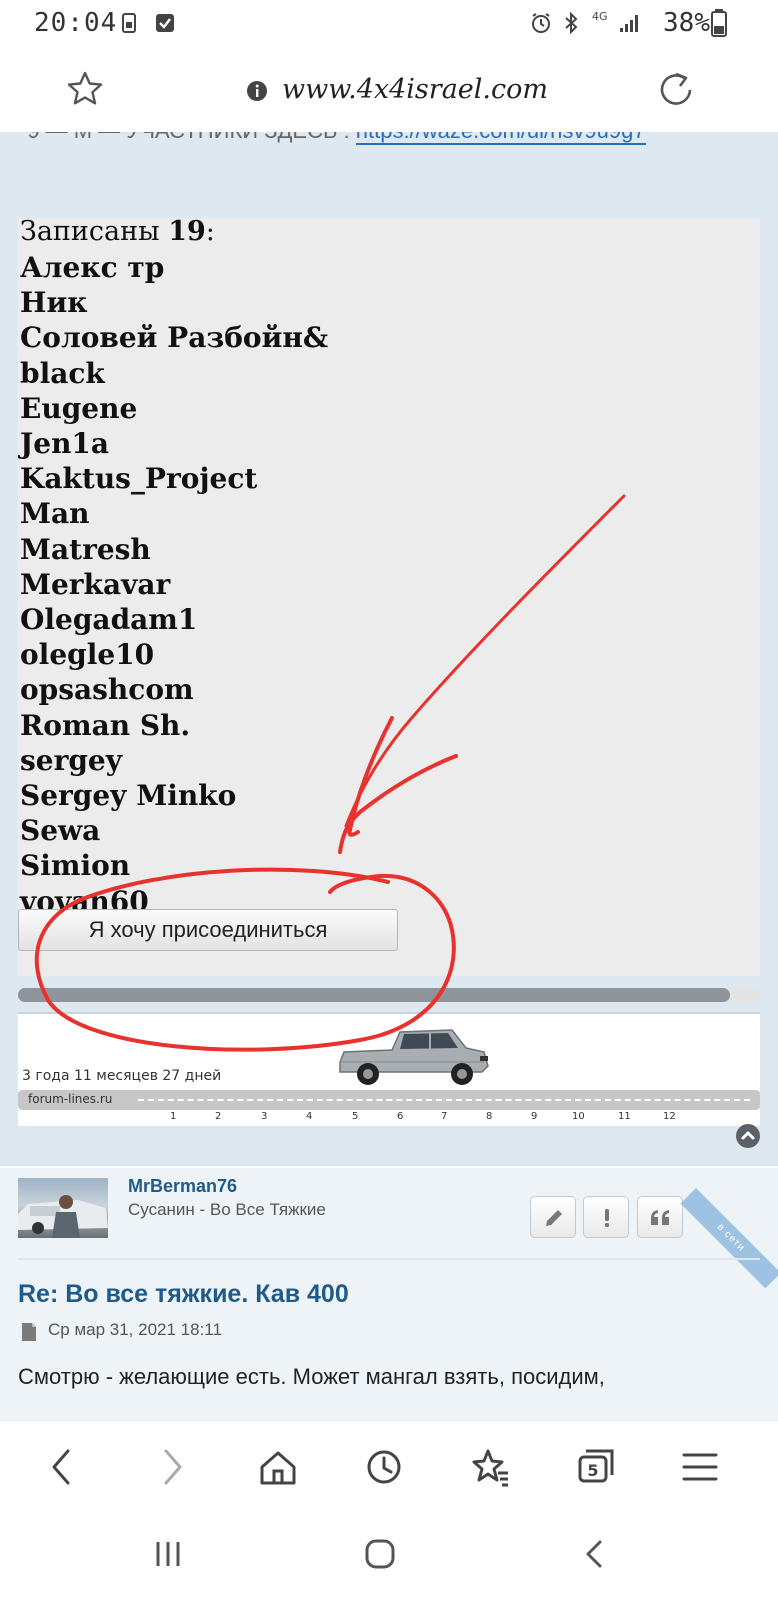 This screenshot has width=778, height=1600. What do you see at coordinates (62, 1467) in the screenshot?
I see `back-icon` at bounding box center [62, 1467].